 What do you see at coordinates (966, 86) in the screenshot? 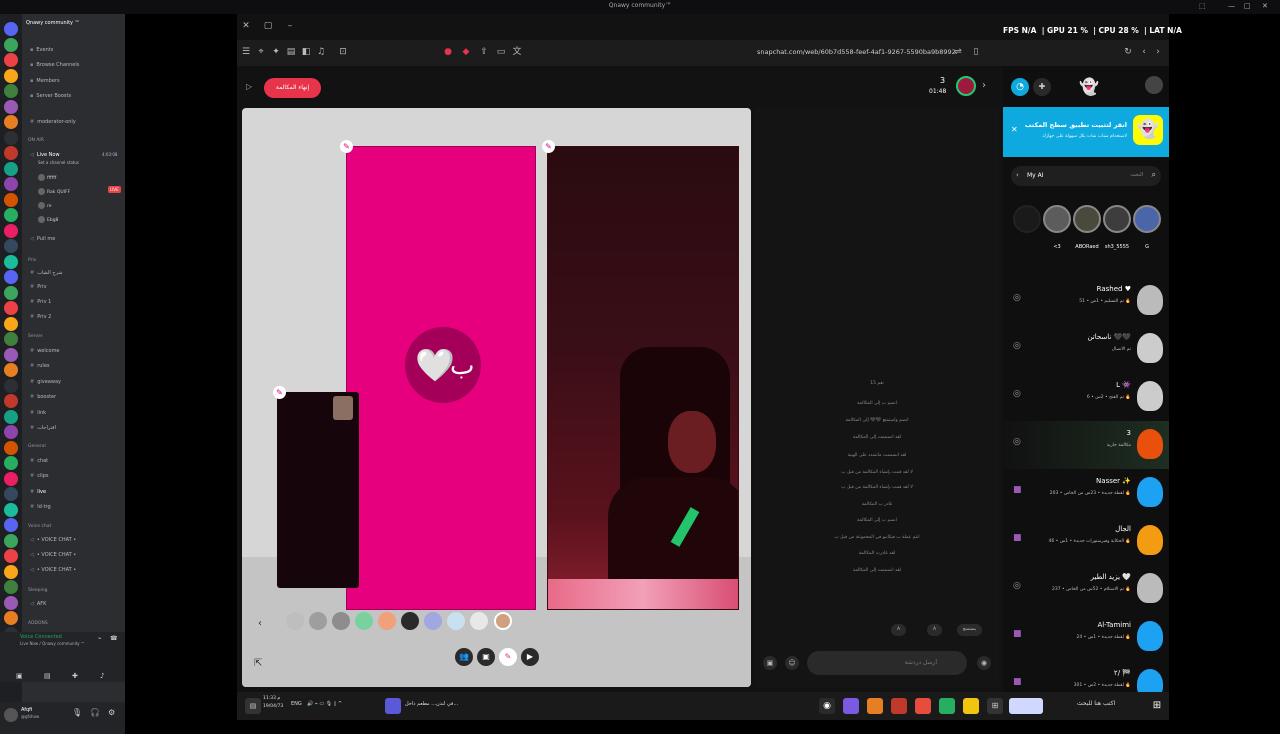
I see `call-avatar` at bounding box center [966, 86].